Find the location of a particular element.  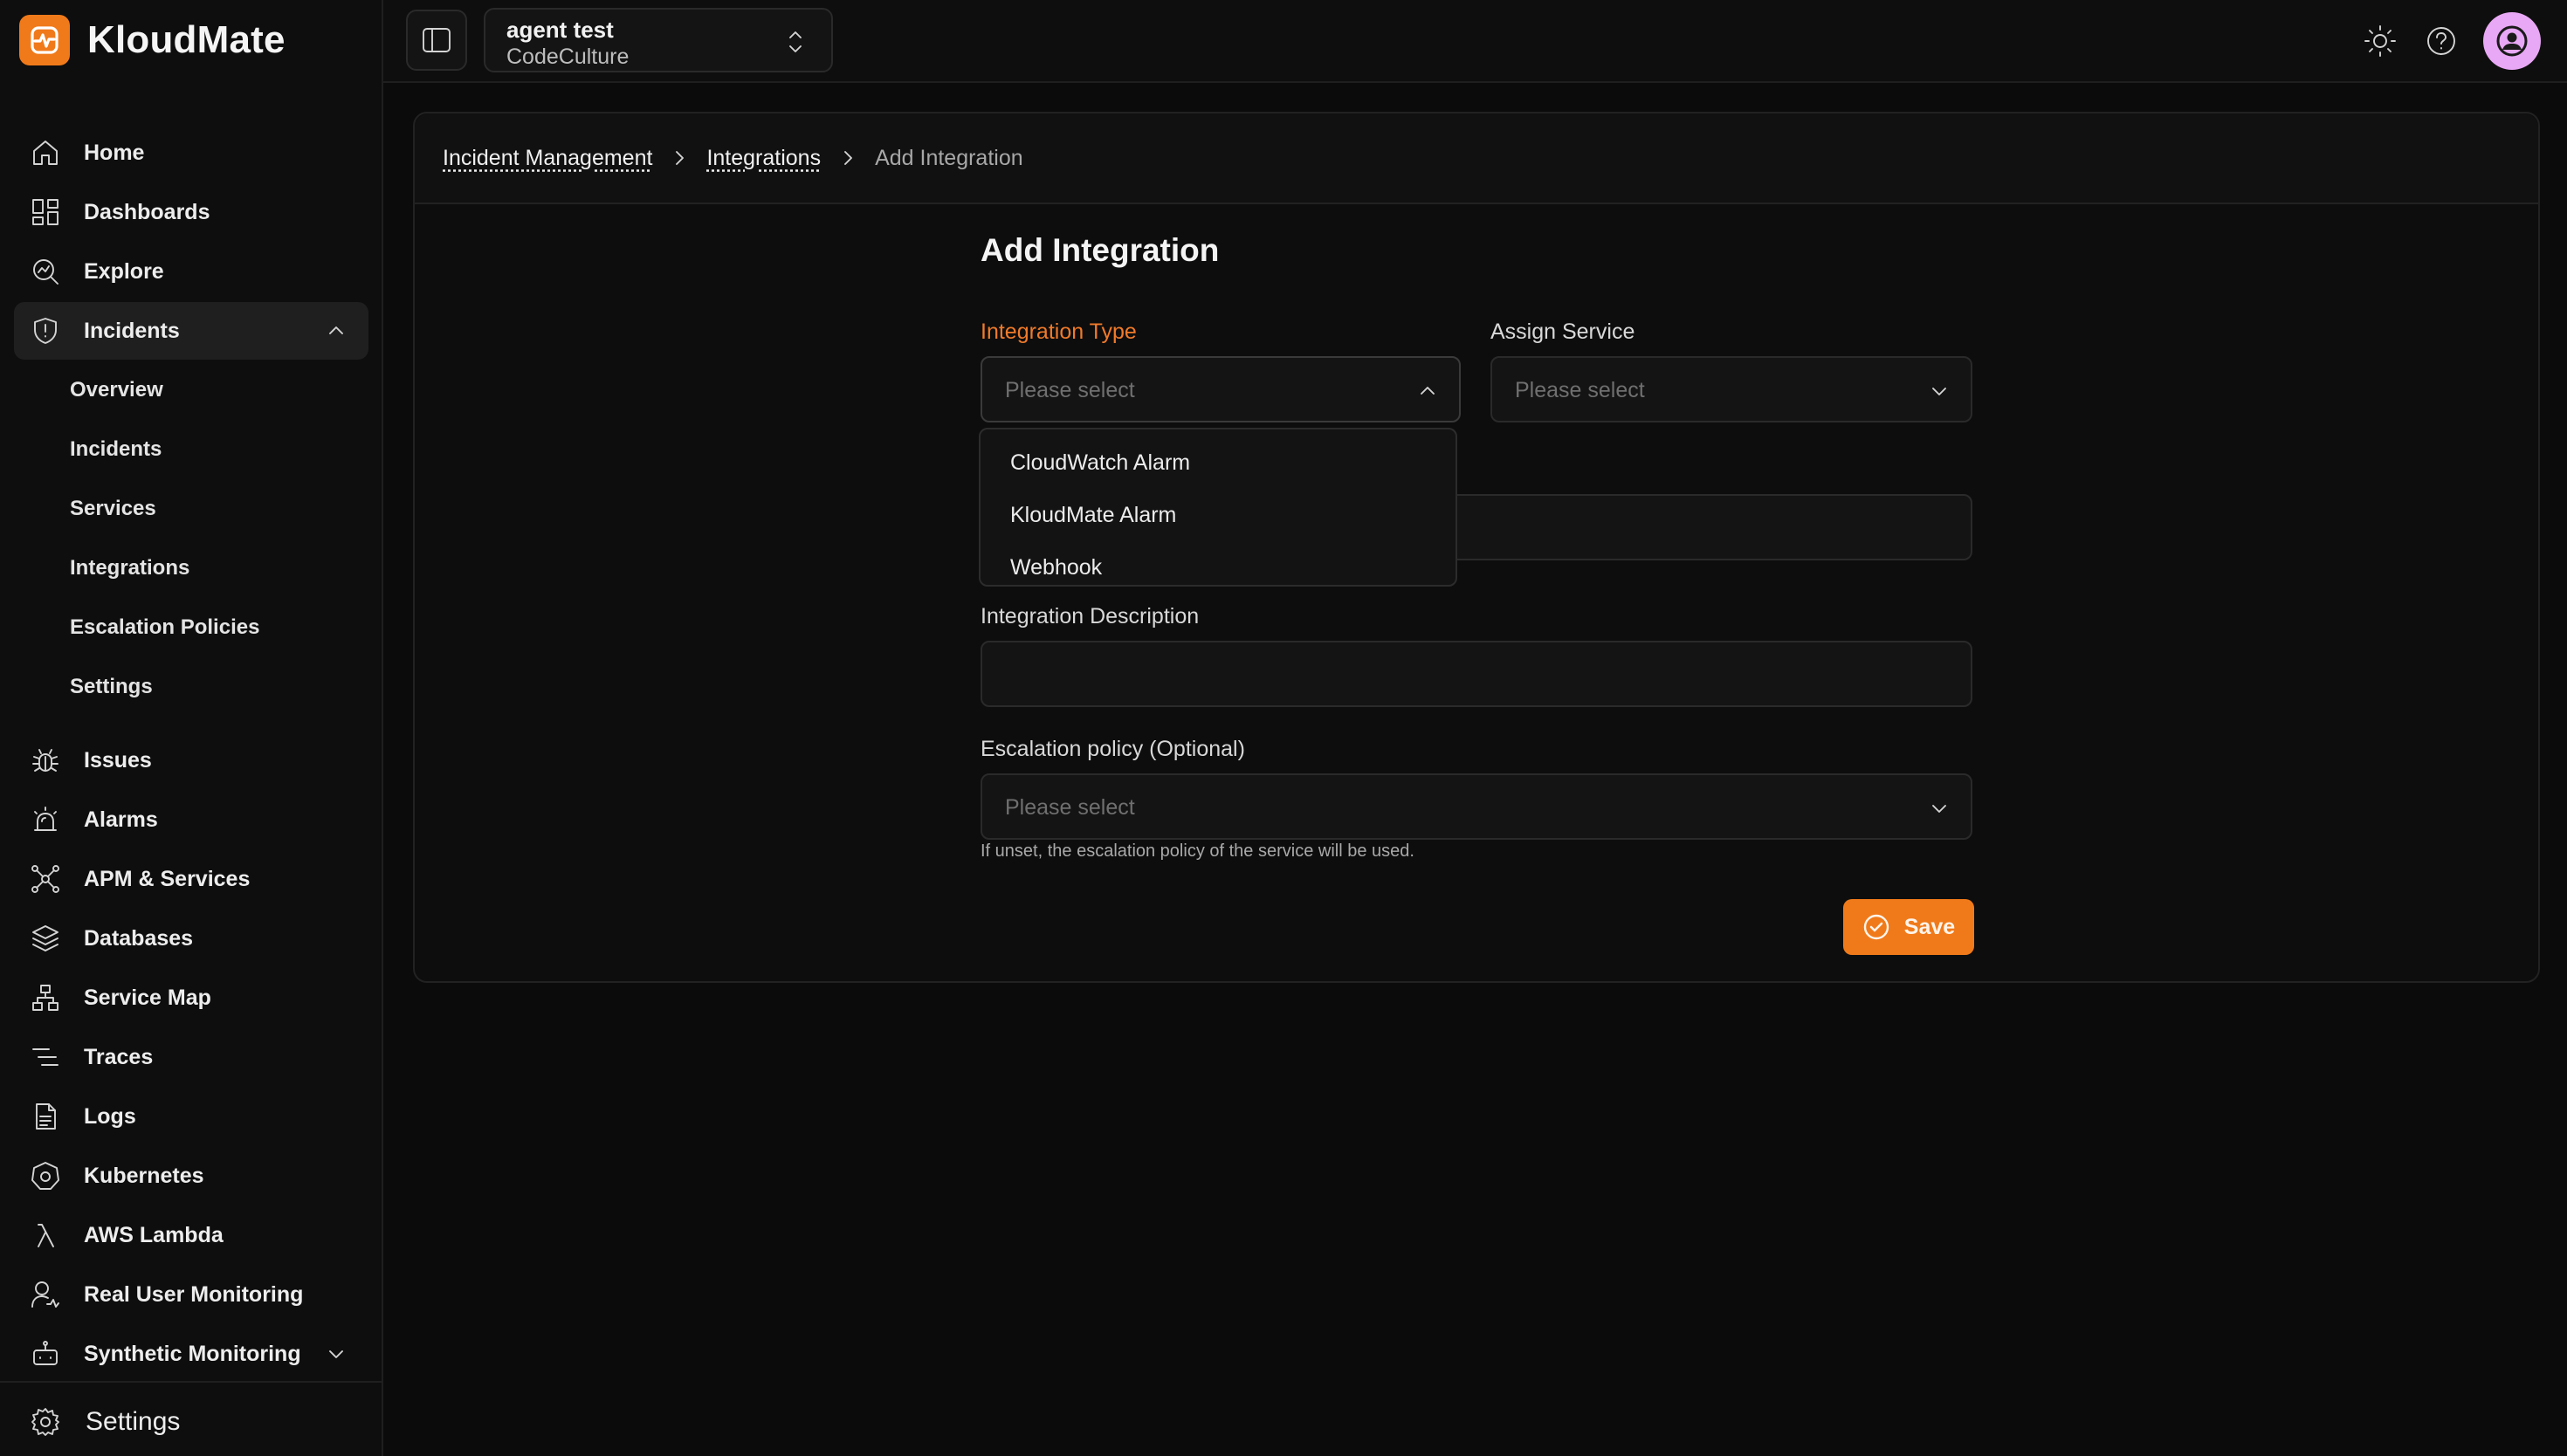

sidebar-item-label: Home is located at coordinates (114, 152).